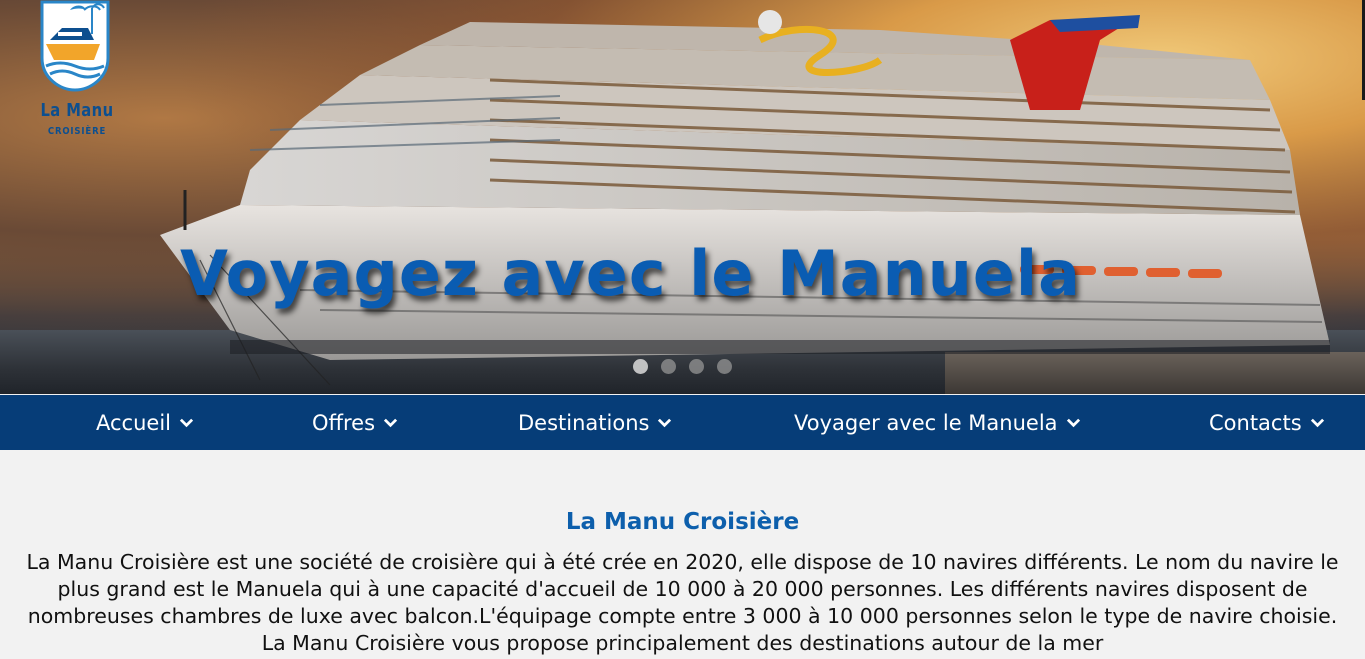 The image size is (1365, 659). I want to click on nav-item-destinations: Destinations, so click(595, 422).